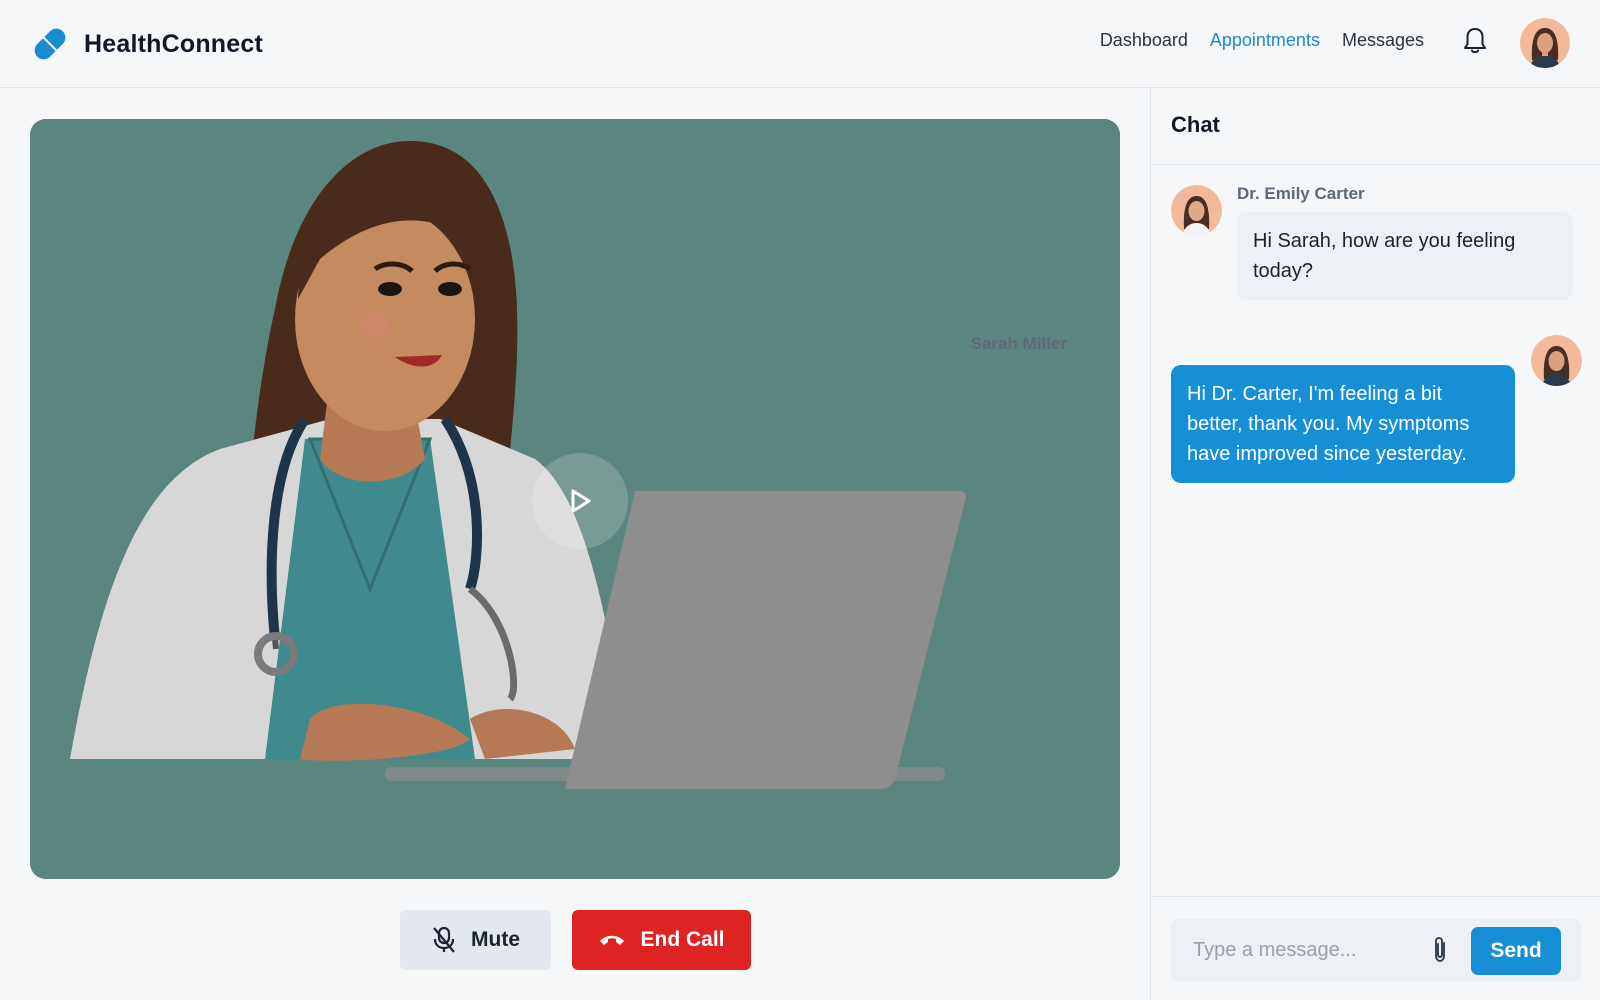 The width and height of the screenshot is (1600, 1000). I want to click on avatar-portrait, so click(1545, 43).